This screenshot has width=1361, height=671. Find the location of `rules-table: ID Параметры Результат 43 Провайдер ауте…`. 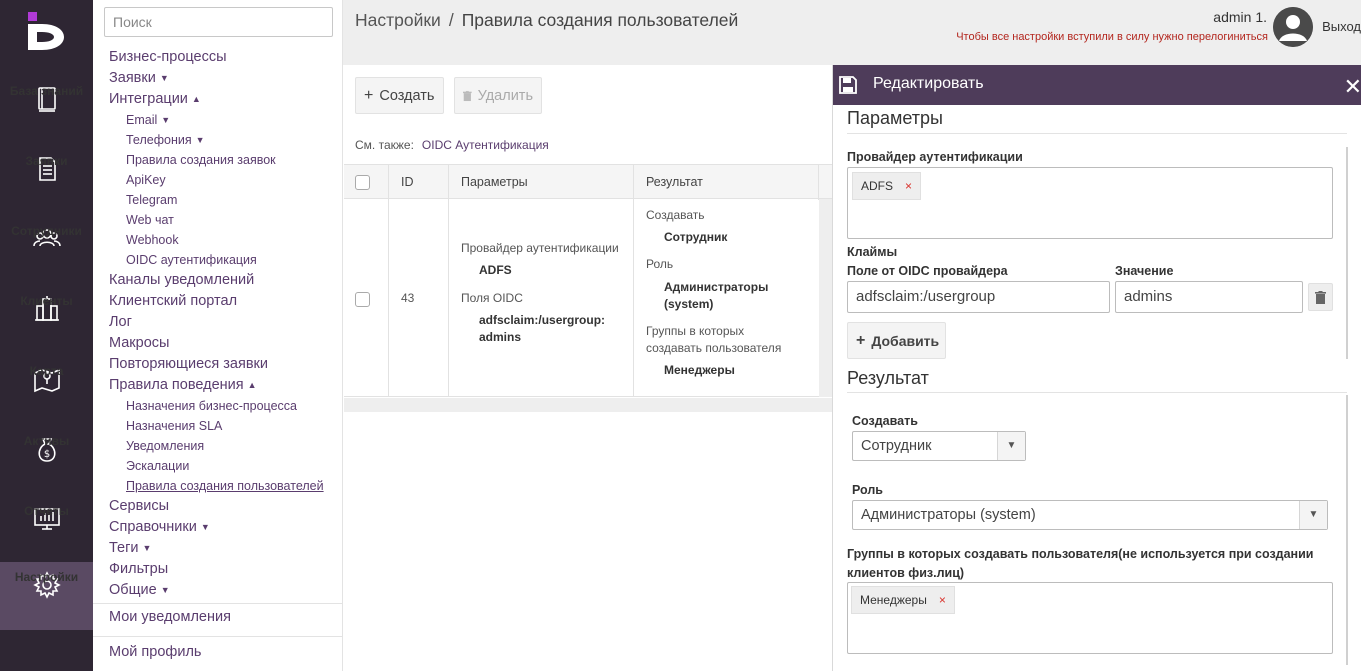

rules-table: ID Параметры Результат 43 Провайдер ауте… is located at coordinates (588, 281).